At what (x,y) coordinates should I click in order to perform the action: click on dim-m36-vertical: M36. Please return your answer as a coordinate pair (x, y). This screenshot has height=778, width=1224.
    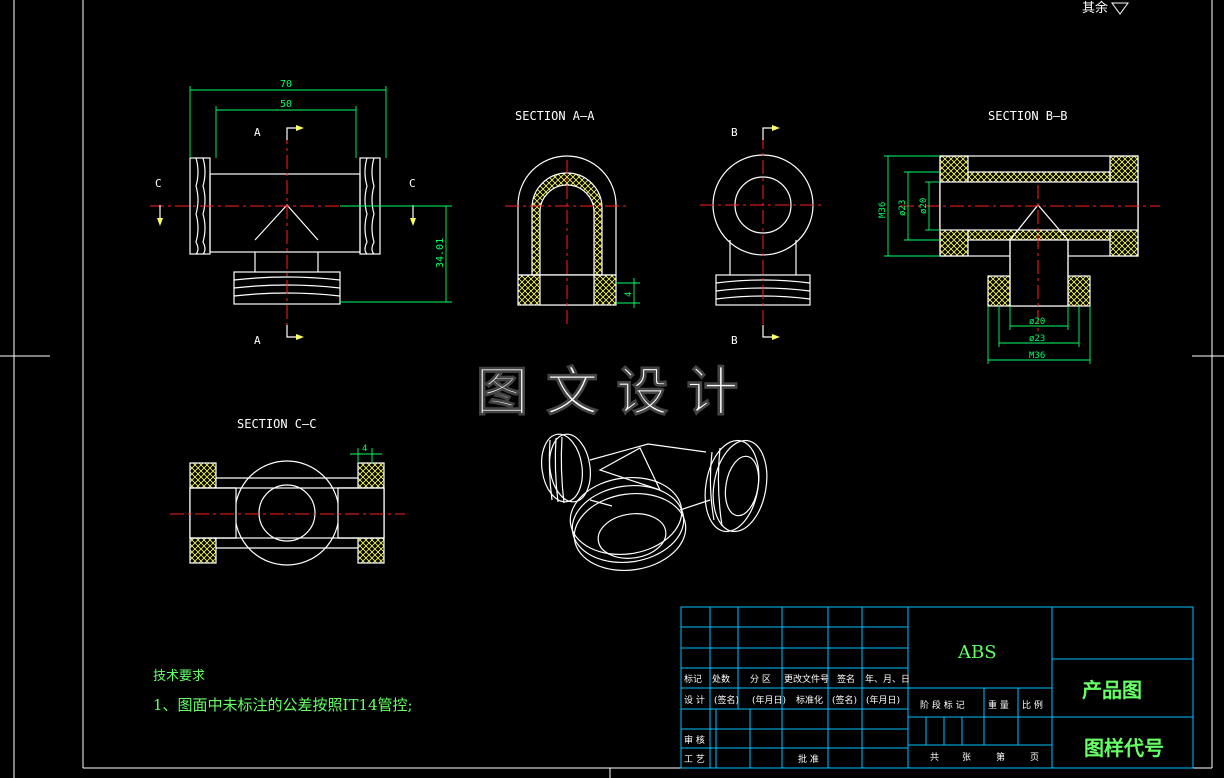
    Looking at the image, I should click on (883, 210).